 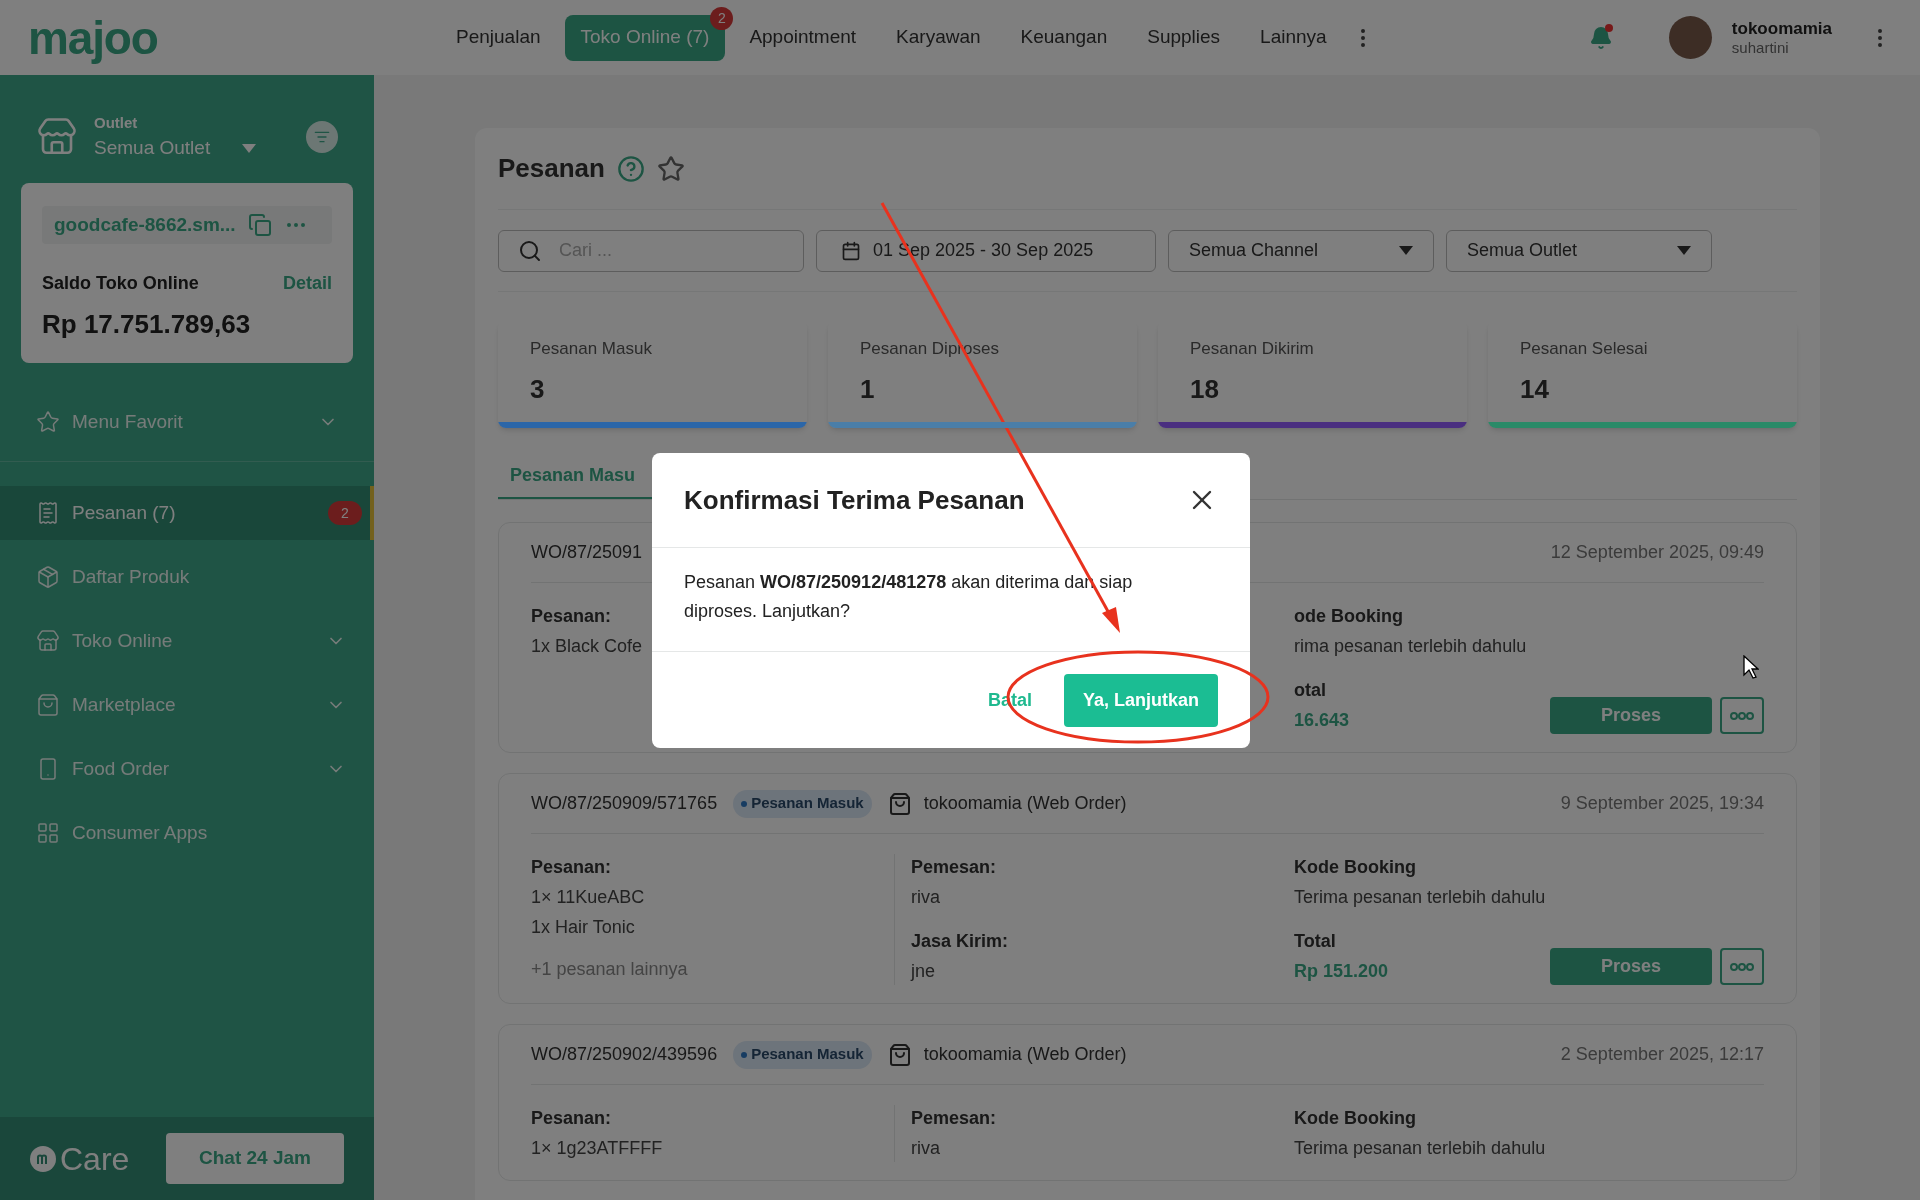 What do you see at coordinates (938, 37) in the screenshot?
I see `nav-tab: Karyawan` at bounding box center [938, 37].